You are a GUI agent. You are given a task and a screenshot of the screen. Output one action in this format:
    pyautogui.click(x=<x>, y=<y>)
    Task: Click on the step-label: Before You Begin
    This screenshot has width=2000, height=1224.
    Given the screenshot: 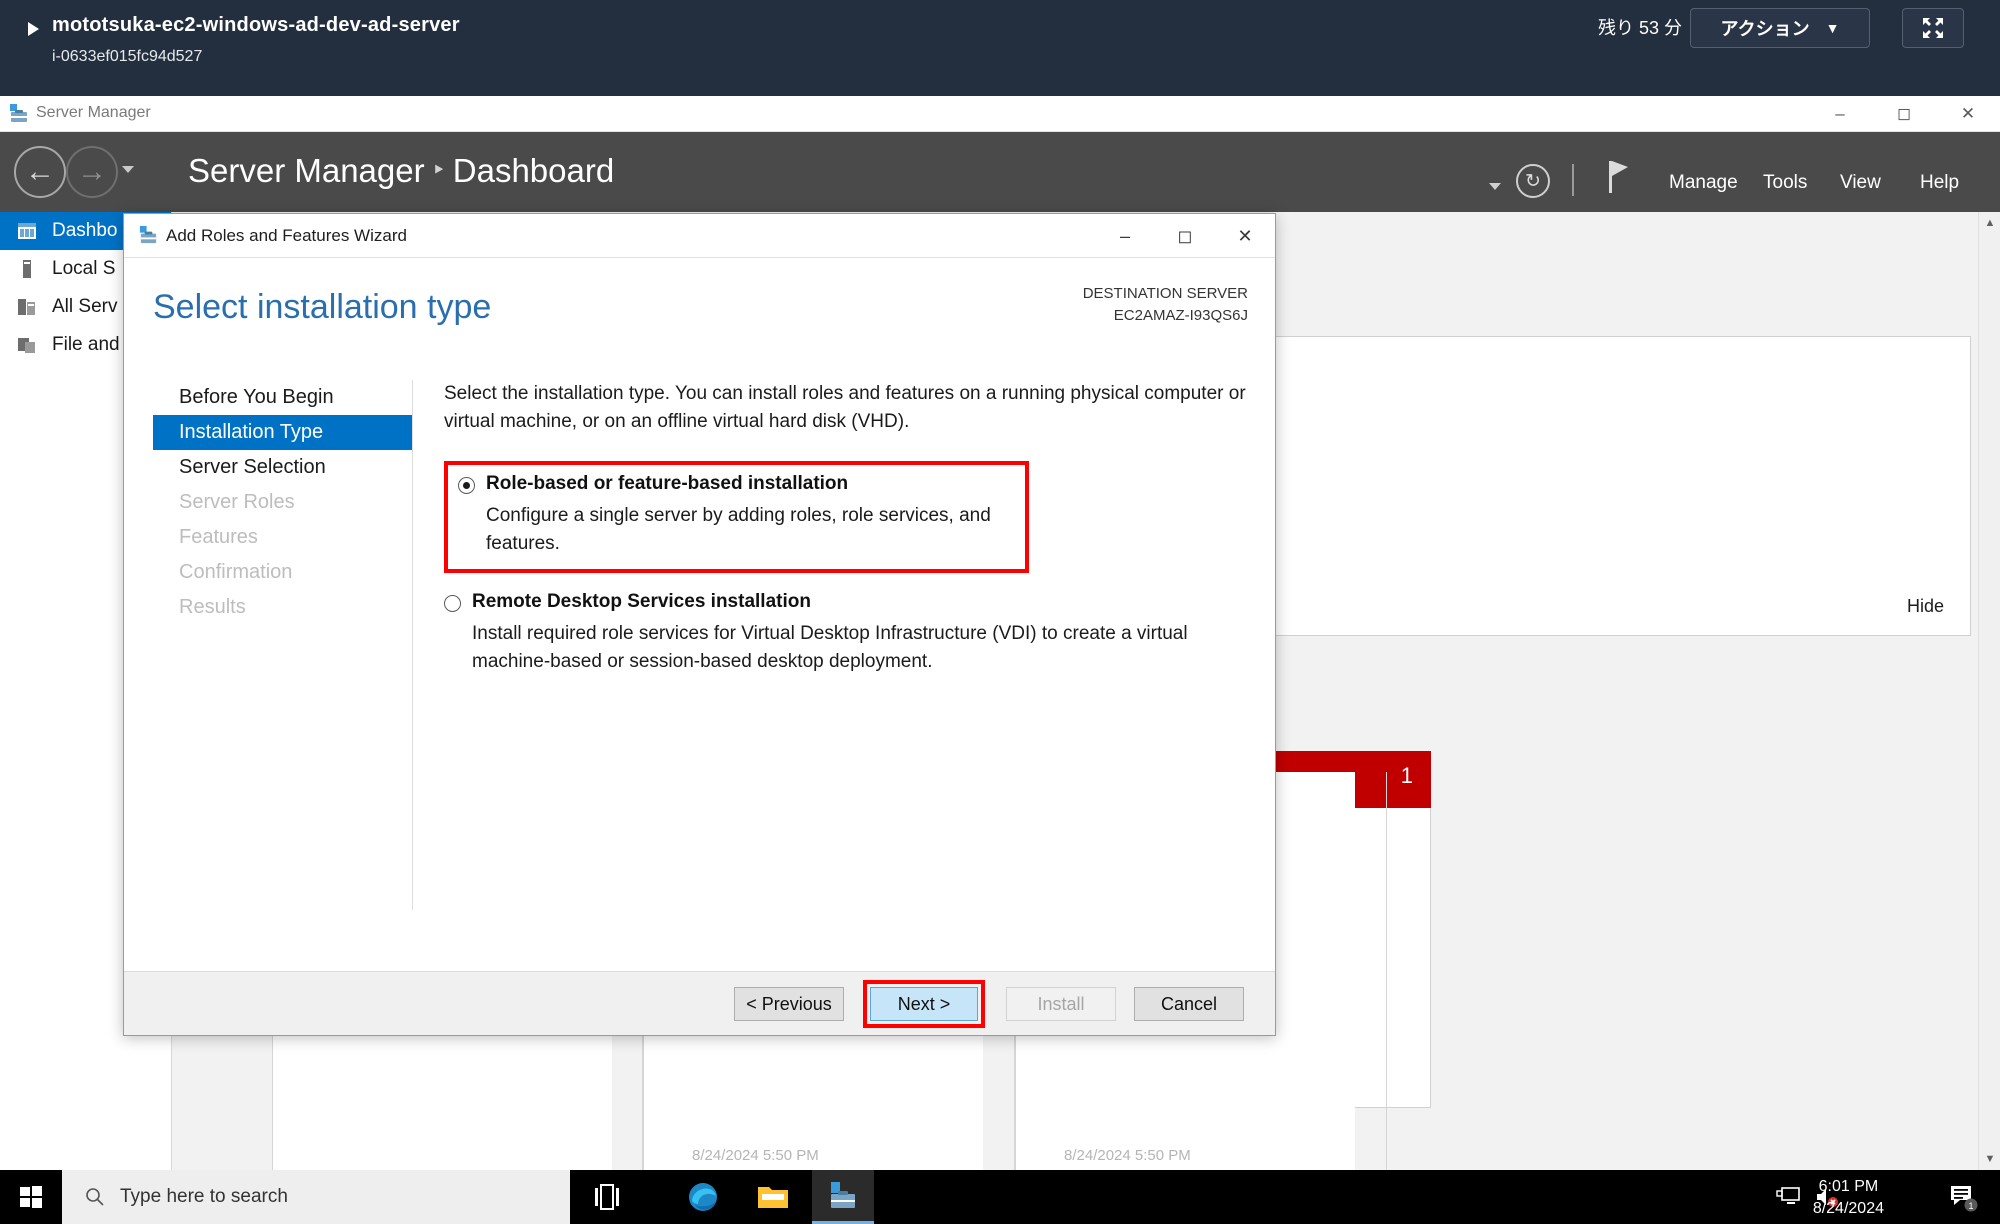 What is the action you would take?
    pyautogui.click(x=256, y=397)
    